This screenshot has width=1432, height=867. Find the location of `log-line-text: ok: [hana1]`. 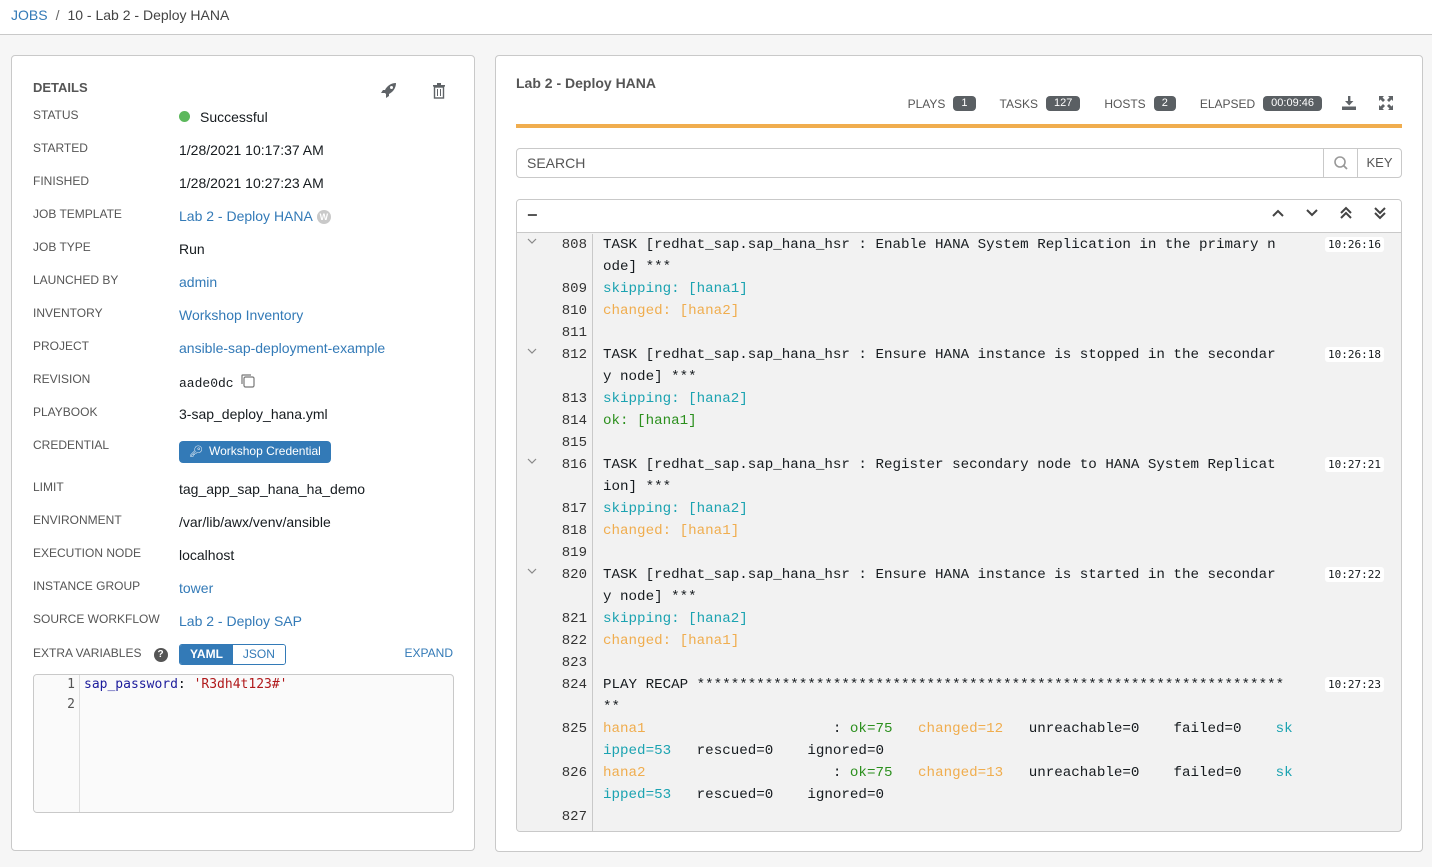

log-line-text: ok: [hana1] is located at coordinates (650, 421).